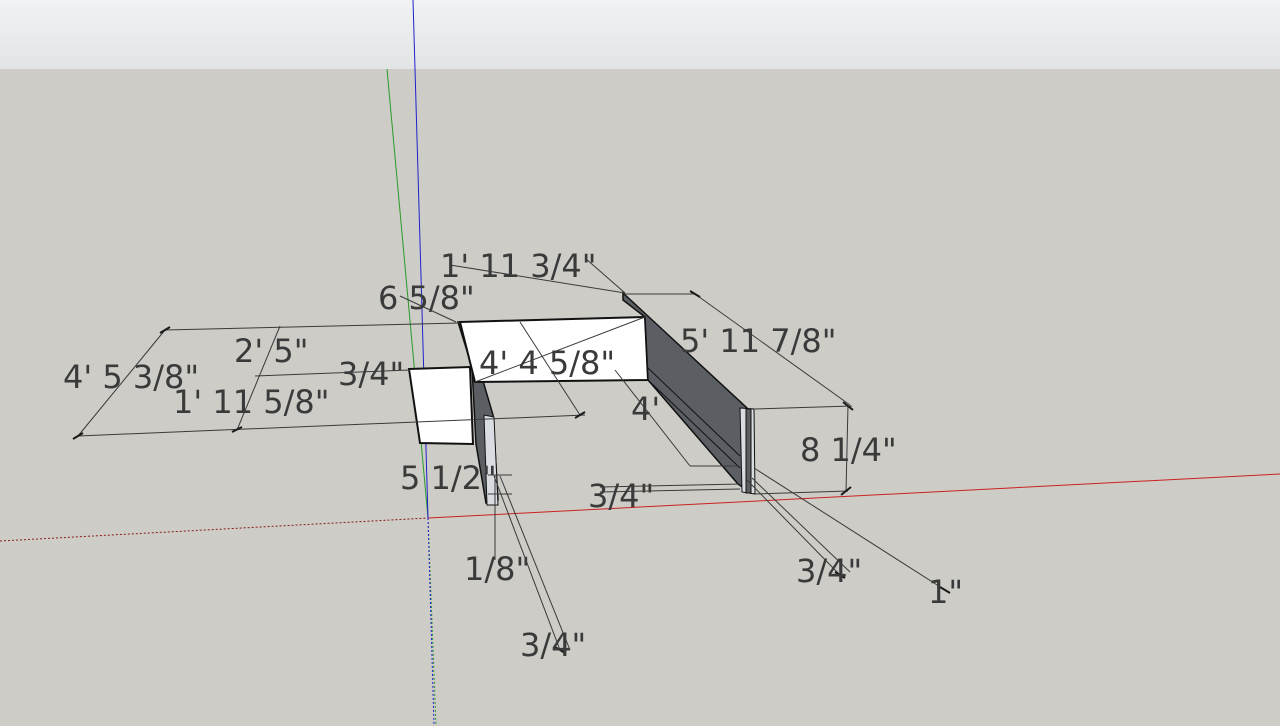 The width and height of the screenshot is (1280, 726). I want to click on dim-label-5-11-7-8: 5' 11 7/8", so click(758, 341).